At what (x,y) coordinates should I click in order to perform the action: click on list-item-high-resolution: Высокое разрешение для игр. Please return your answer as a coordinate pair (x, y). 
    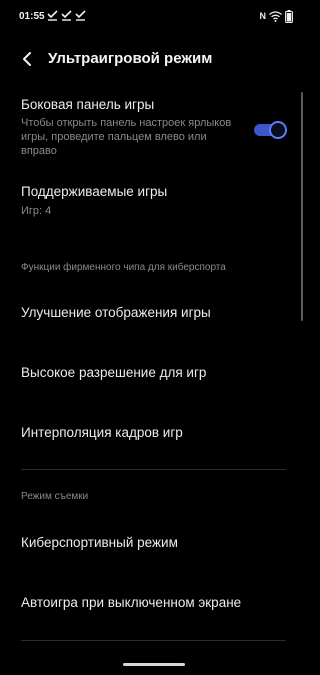
    Looking at the image, I should click on (153, 372).